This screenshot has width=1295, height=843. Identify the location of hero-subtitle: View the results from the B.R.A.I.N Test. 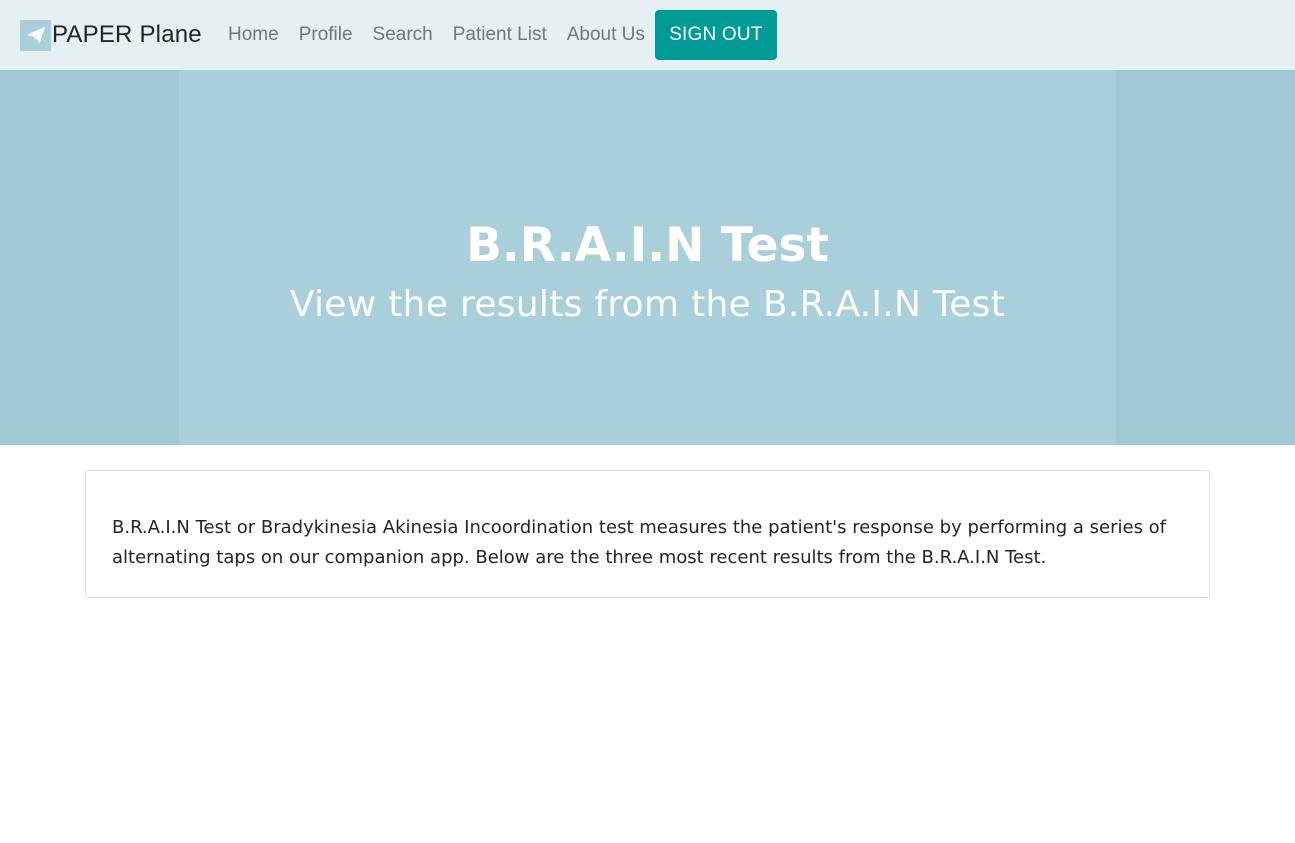
(647, 304).